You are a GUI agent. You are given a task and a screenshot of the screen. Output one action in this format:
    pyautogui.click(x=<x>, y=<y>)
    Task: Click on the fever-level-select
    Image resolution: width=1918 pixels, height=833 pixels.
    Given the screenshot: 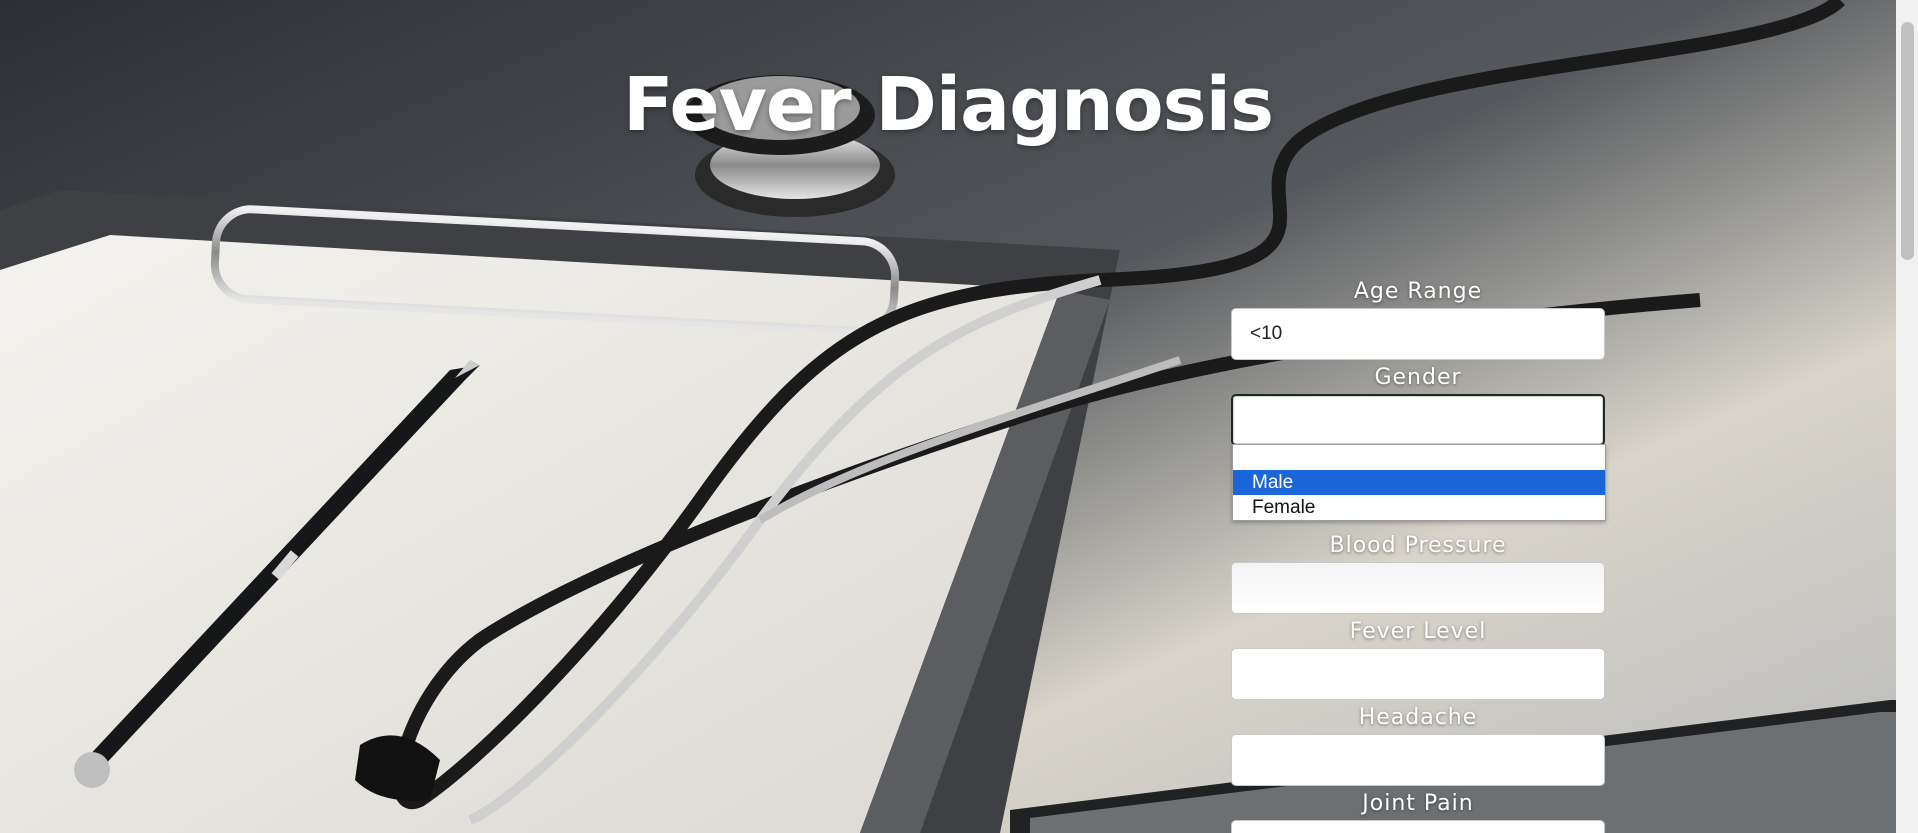 What is the action you would take?
    pyautogui.click(x=1418, y=674)
    